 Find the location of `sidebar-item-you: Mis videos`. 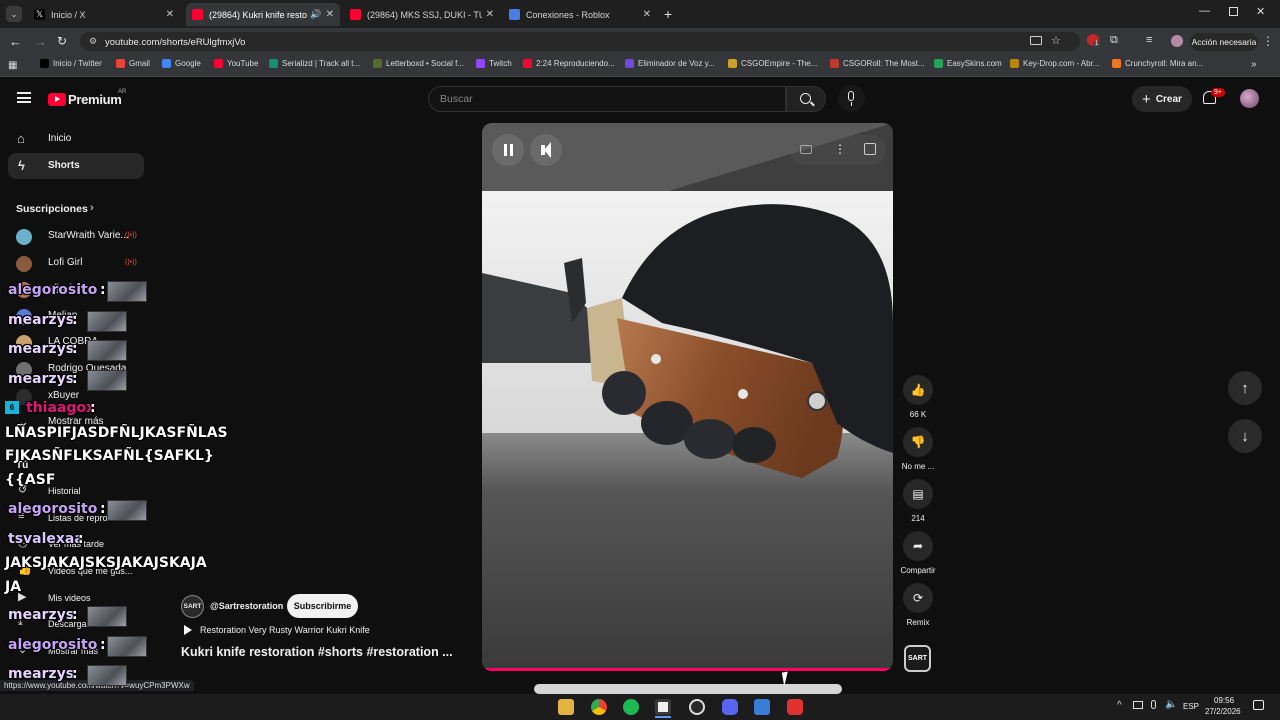

sidebar-item-you: Mis videos is located at coordinates (69, 598).